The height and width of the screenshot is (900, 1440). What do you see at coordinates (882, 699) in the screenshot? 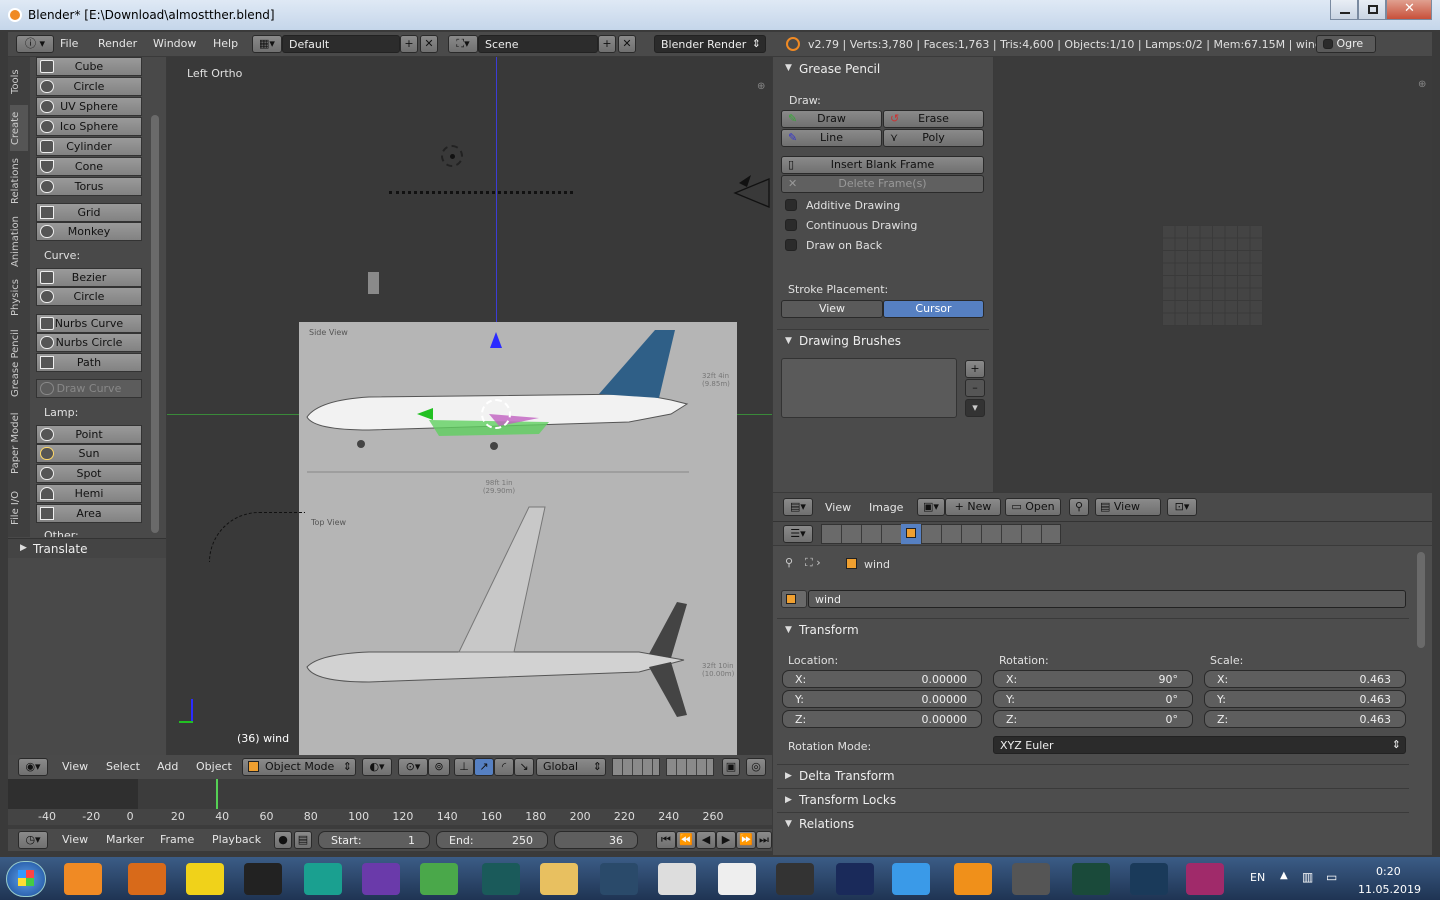
I see `location-y-field: Y: 0.00000` at bounding box center [882, 699].